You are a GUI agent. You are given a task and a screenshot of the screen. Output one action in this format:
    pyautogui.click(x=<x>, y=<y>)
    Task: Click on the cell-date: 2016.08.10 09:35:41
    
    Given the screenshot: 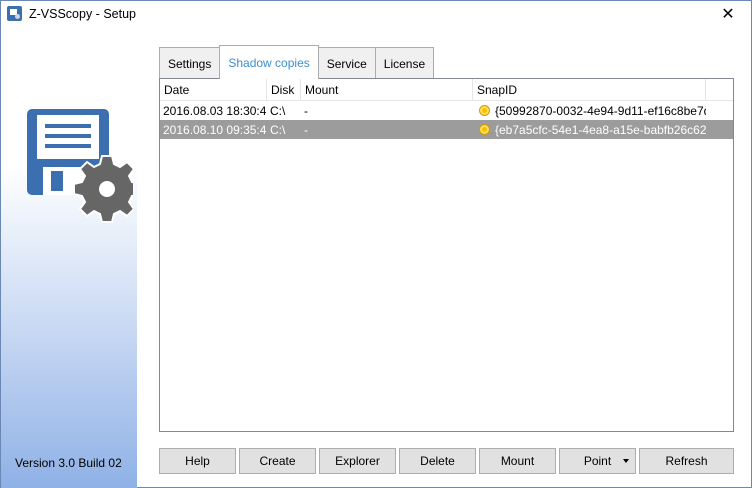 What is the action you would take?
    pyautogui.click(x=215, y=129)
    